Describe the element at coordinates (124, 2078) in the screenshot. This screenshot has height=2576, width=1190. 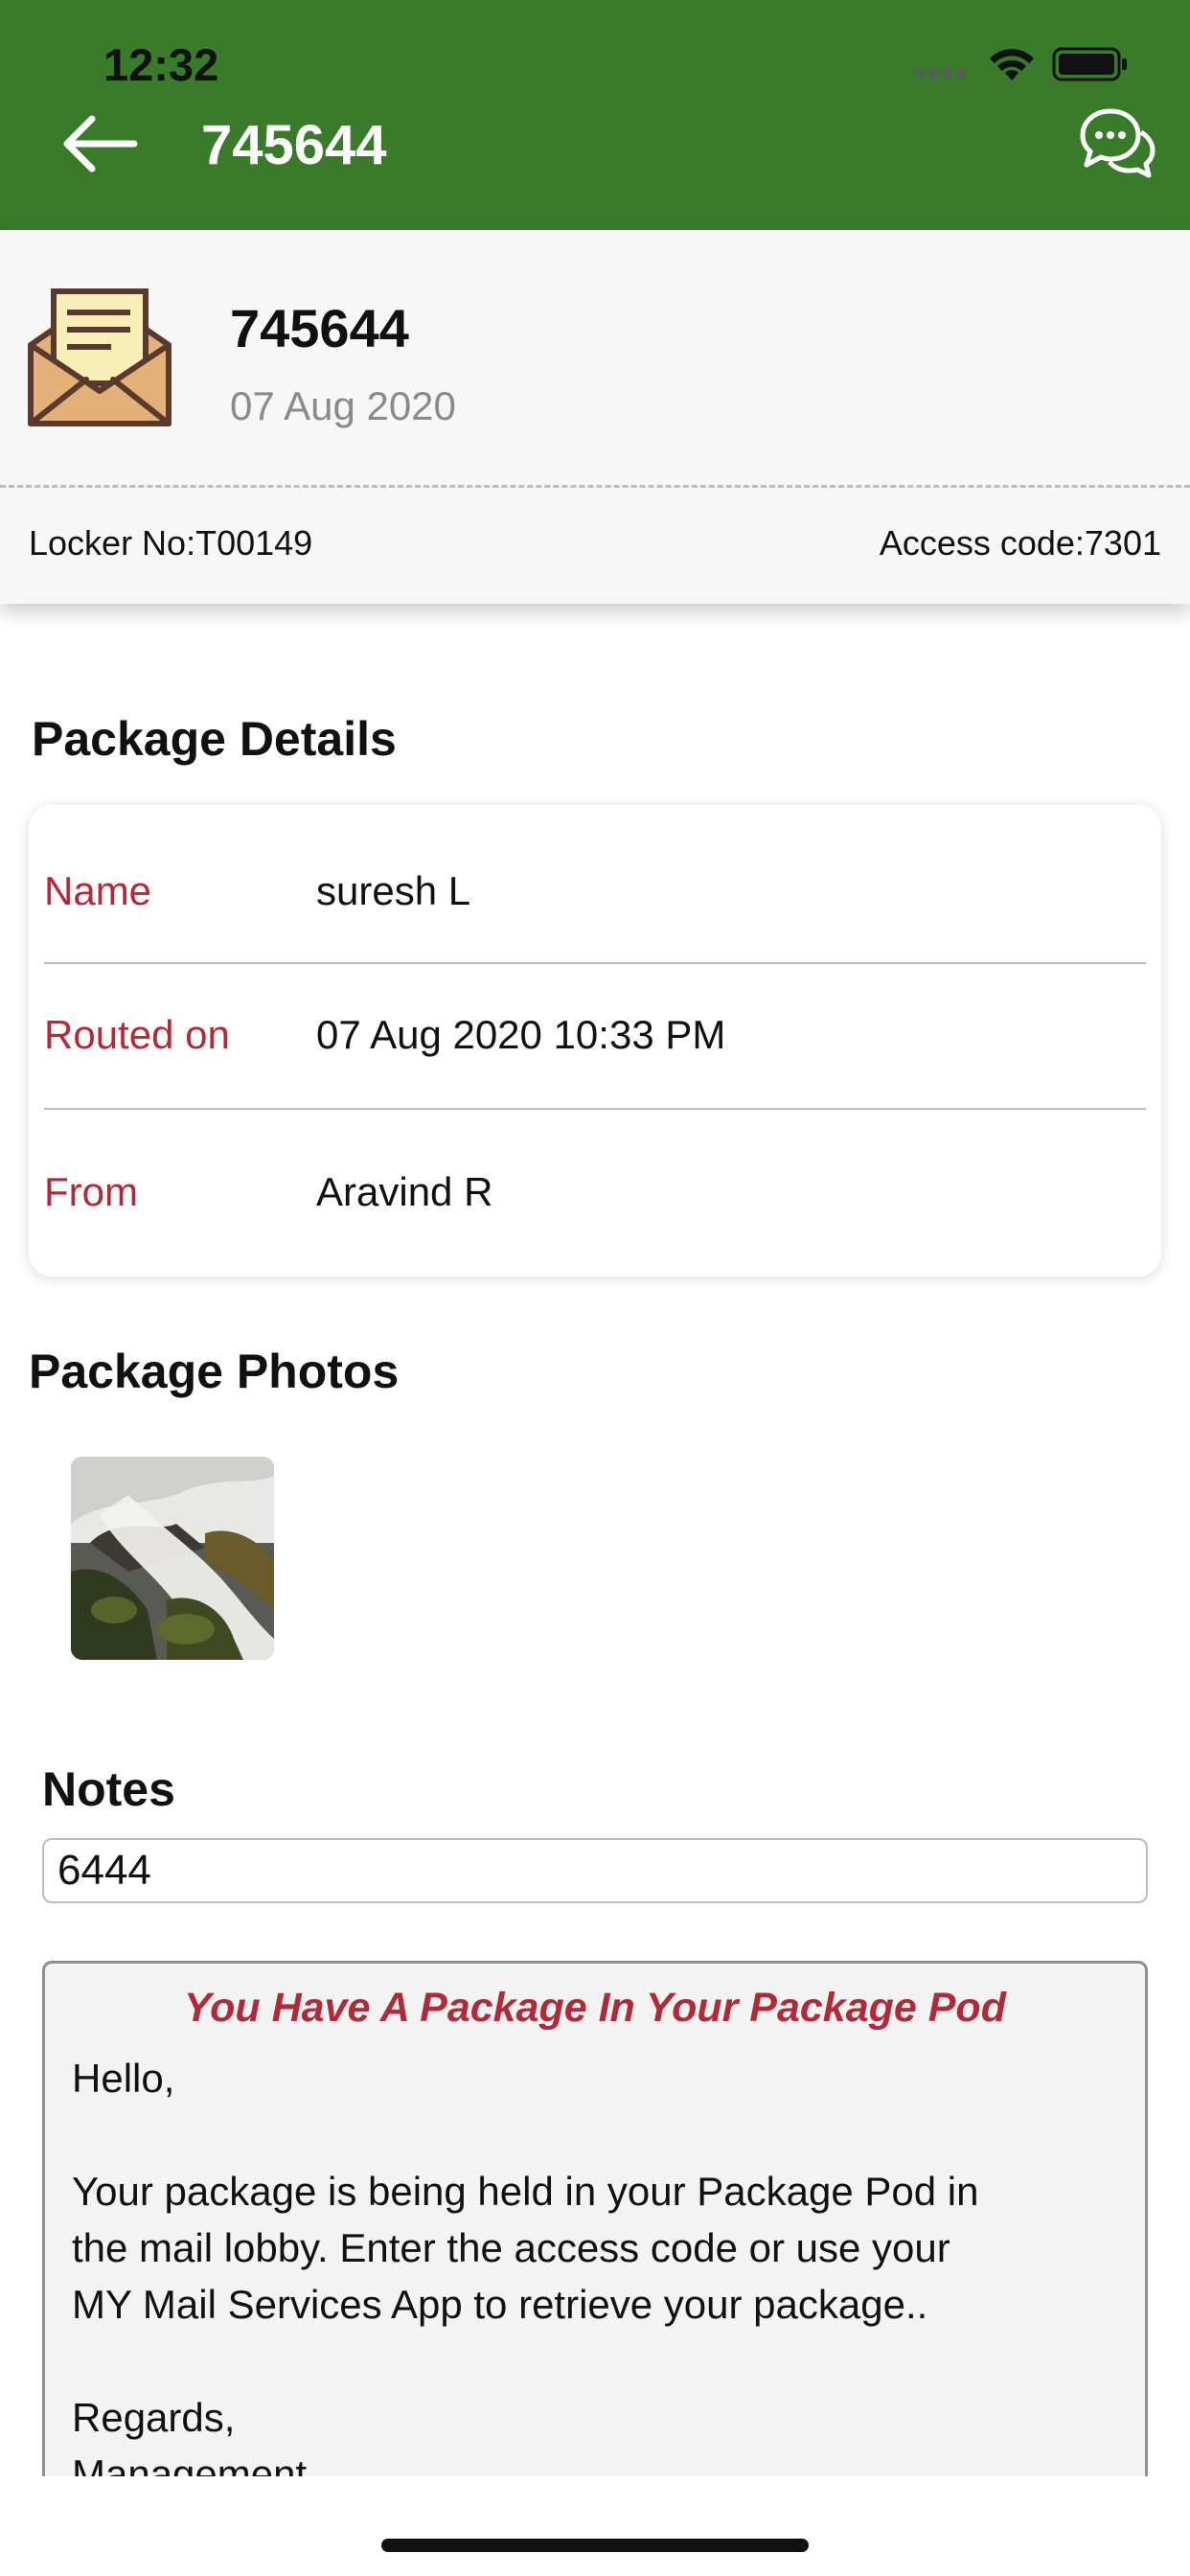
I see `message-greeting: Hello,` at that location.